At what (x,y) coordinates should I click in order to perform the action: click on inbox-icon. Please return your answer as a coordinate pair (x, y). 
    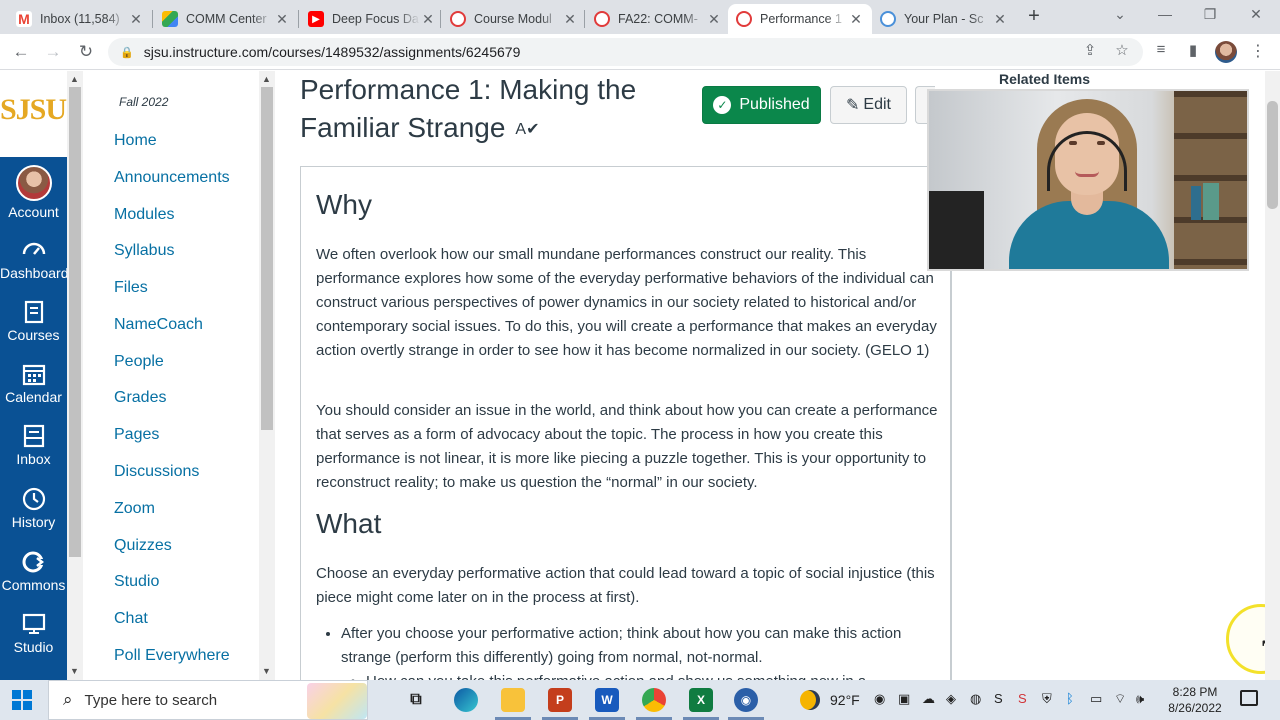
    Looking at the image, I should click on (33, 436).